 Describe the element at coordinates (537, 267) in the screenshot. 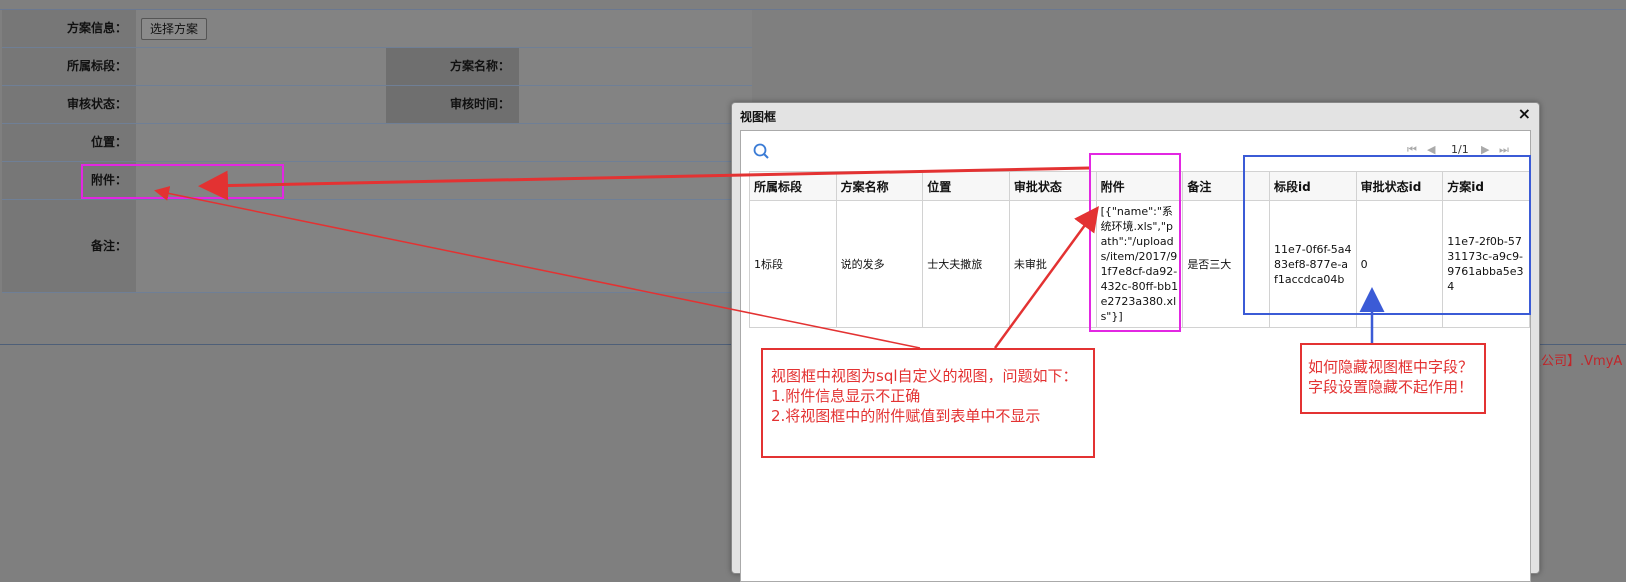

I see `arrow-note-to-form` at that location.